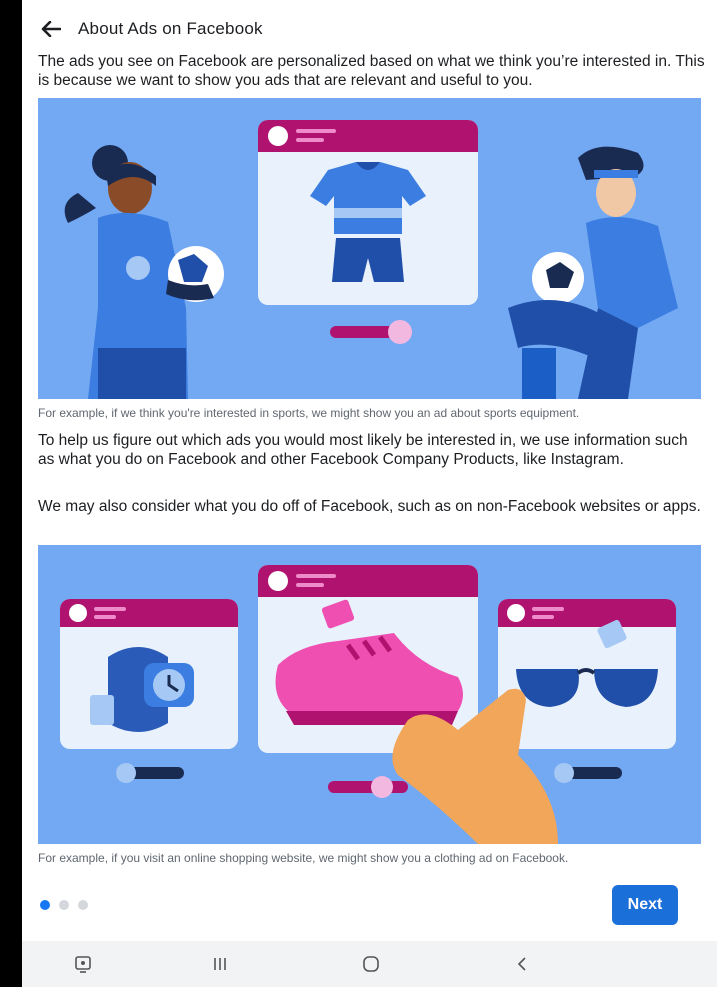 This screenshot has width=717, height=987. Describe the element at coordinates (382, 787) in the screenshot. I see `shoe-slider-knob` at that location.